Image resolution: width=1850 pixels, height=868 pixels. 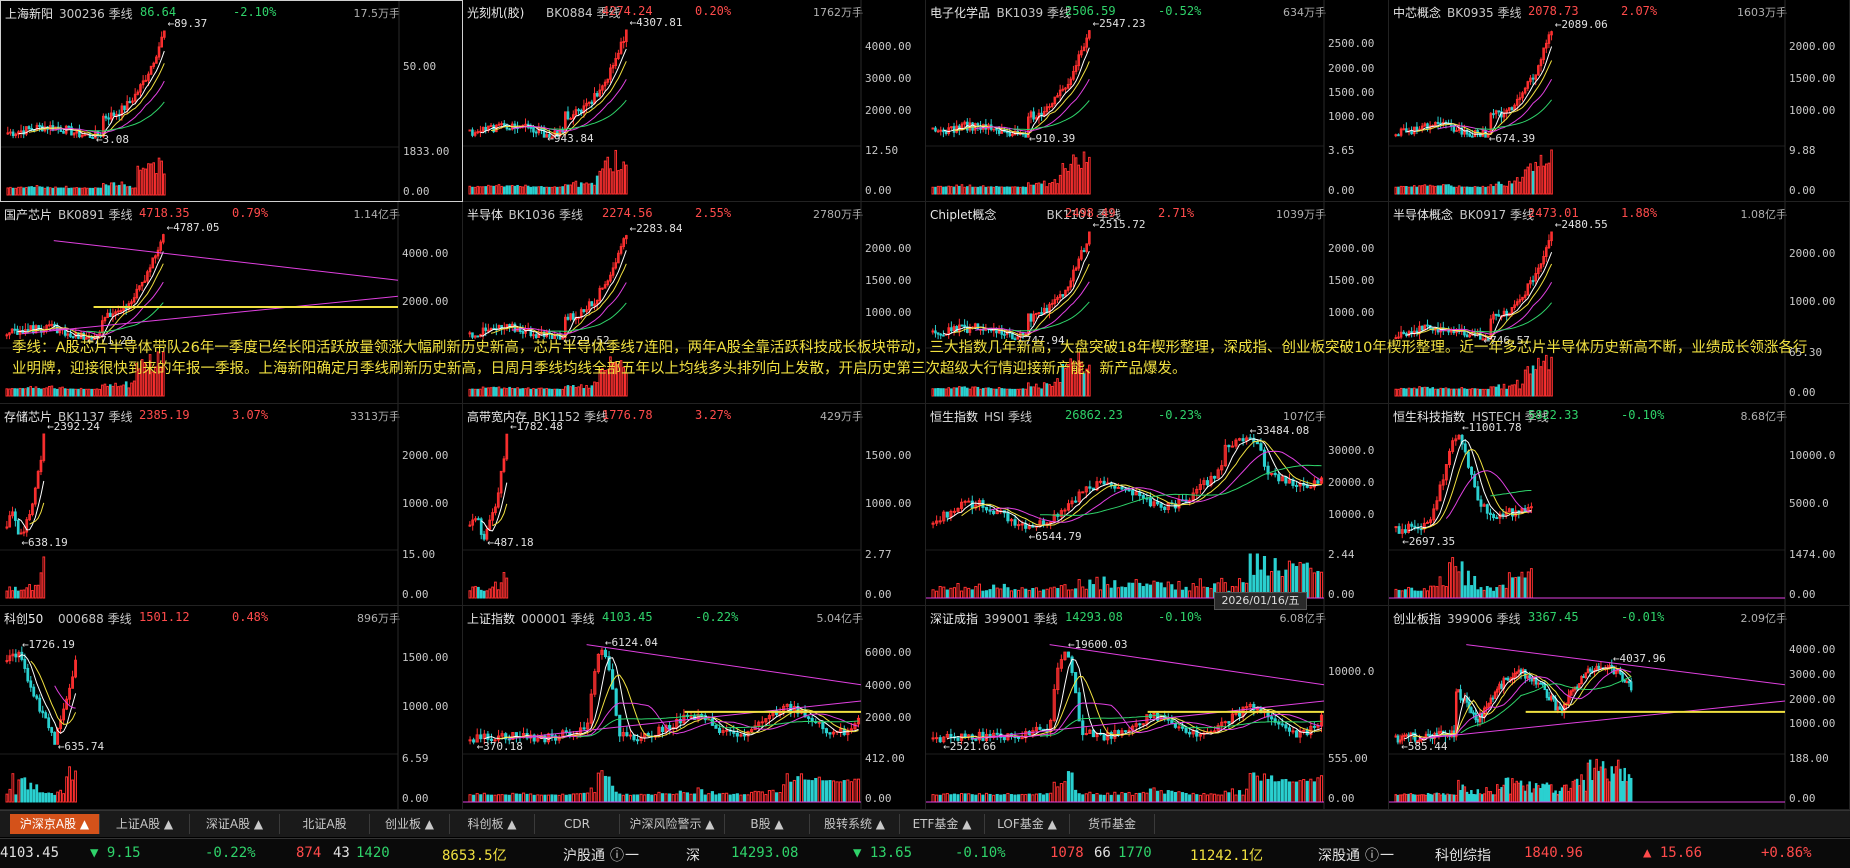 What do you see at coordinates (1112, 824) in the screenshot?
I see `tab-12: 货币基金` at bounding box center [1112, 824].